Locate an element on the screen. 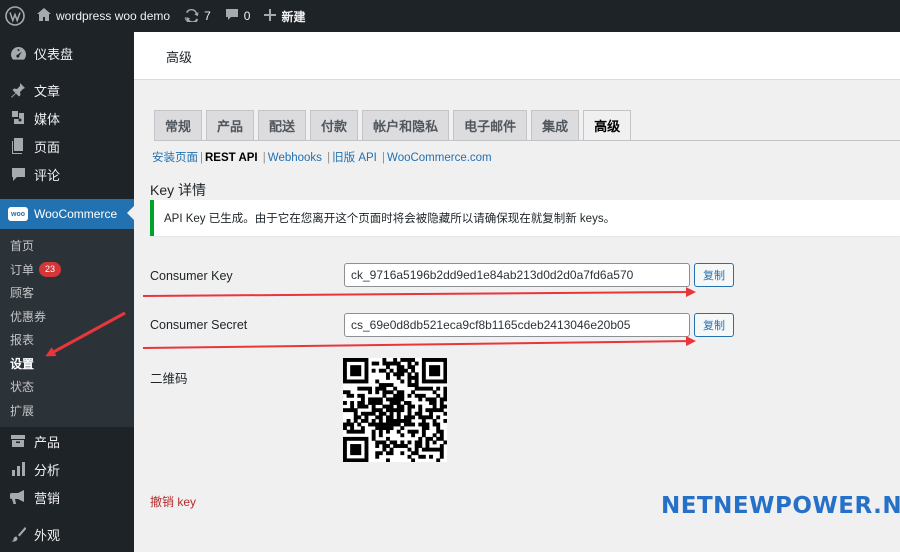 The height and width of the screenshot is (552, 900). wordpress-logo-icon is located at coordinates (15, 16).